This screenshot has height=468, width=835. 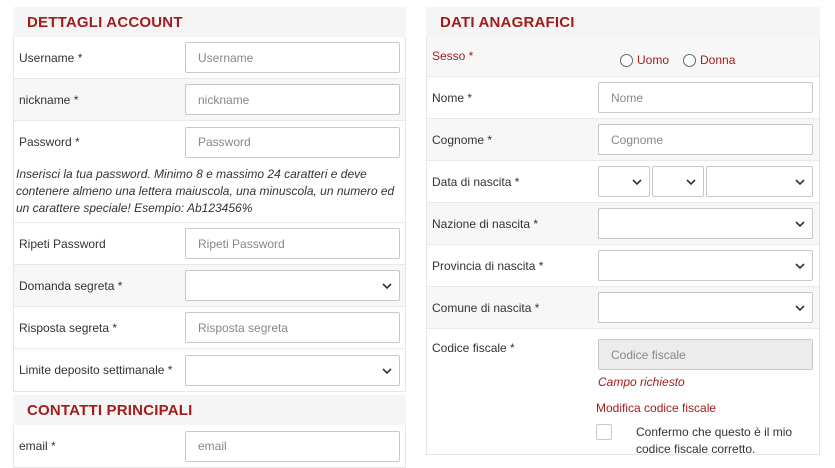 I want to click on username-input, so click(x=292, y=57).